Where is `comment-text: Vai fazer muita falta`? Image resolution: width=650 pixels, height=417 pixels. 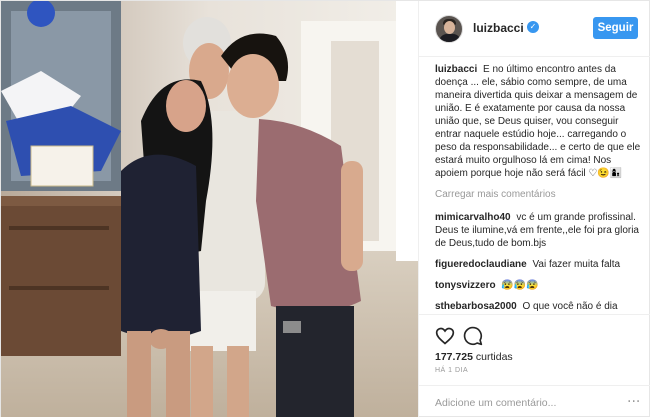 comment-text: Vai fazer muita falta is located at coordinates (576, 264).